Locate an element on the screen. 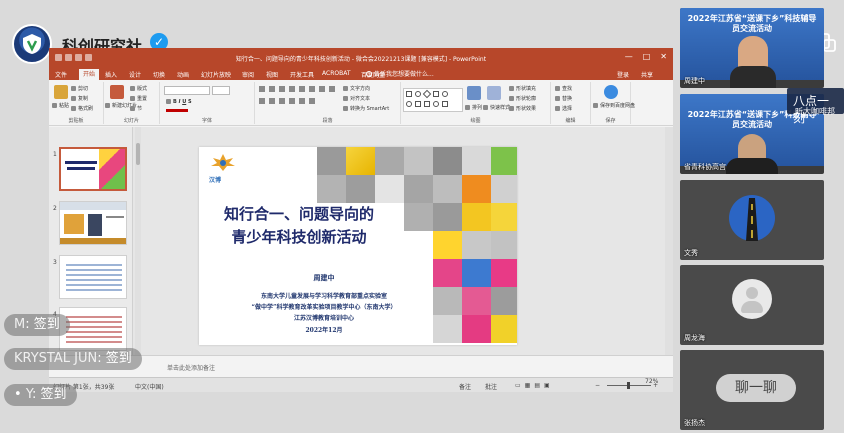 This screenshot has height=433, width=844. tab-slideshow: 幻灯片放映 is located at coordinates (216, 74).